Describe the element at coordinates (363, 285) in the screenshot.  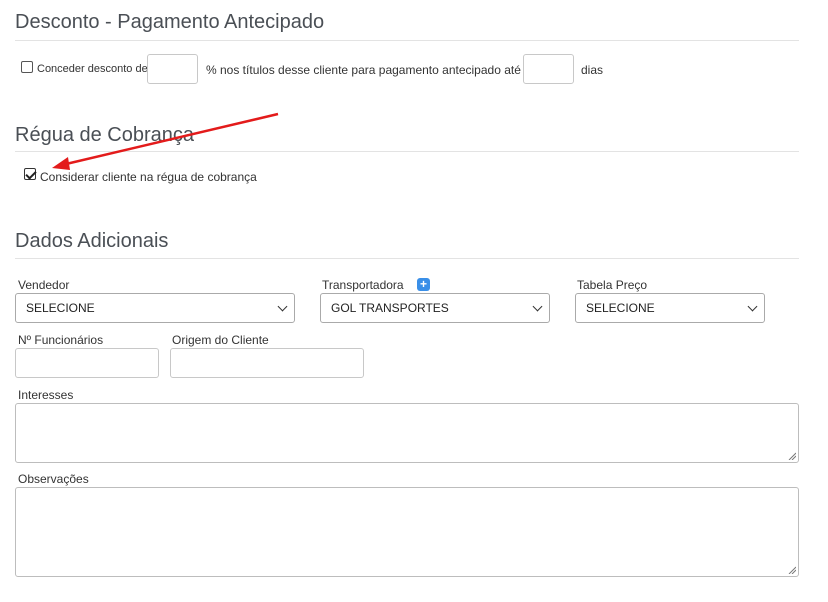
I see `transportadora-label: Transportadora` at that location.